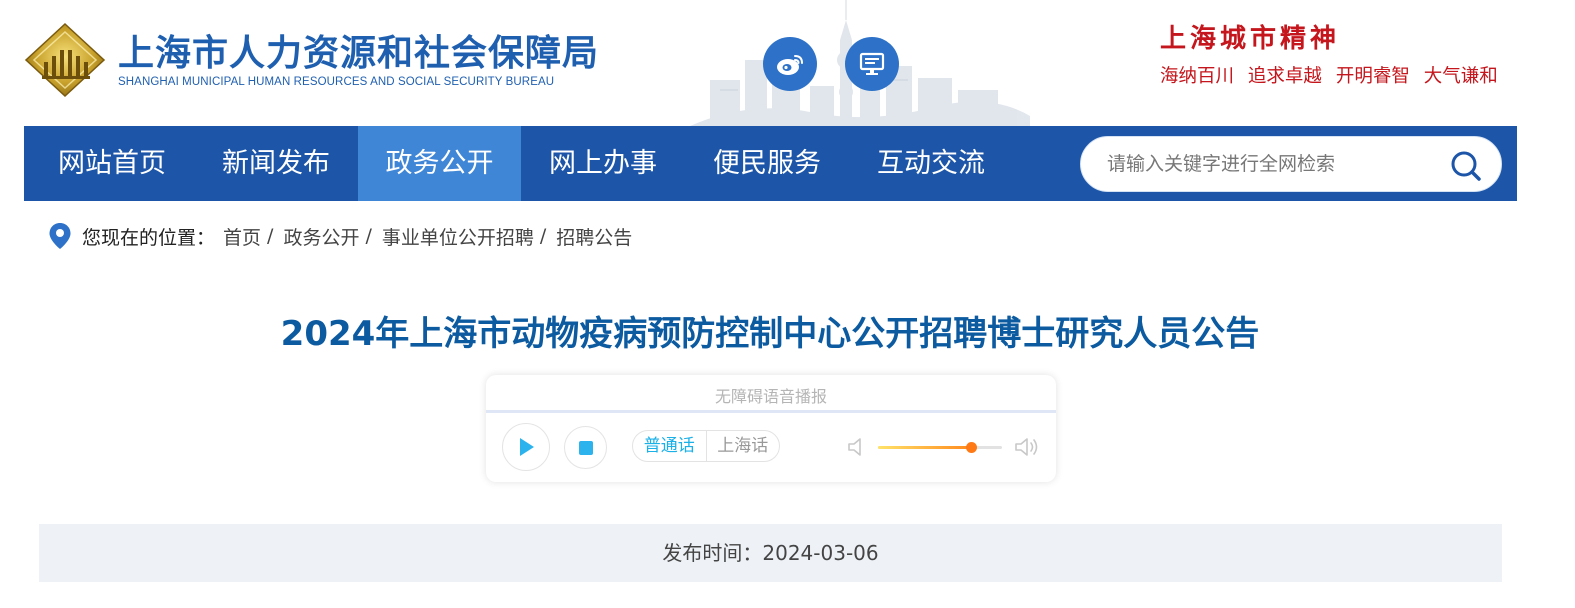 The width and height of the screenshot is (1575, 608). I want to click on breadcrumb: 您现在的位置： 首页 / 政务公开 / 事业单位公开招聘 / 招聘公告, so click(340, 236).